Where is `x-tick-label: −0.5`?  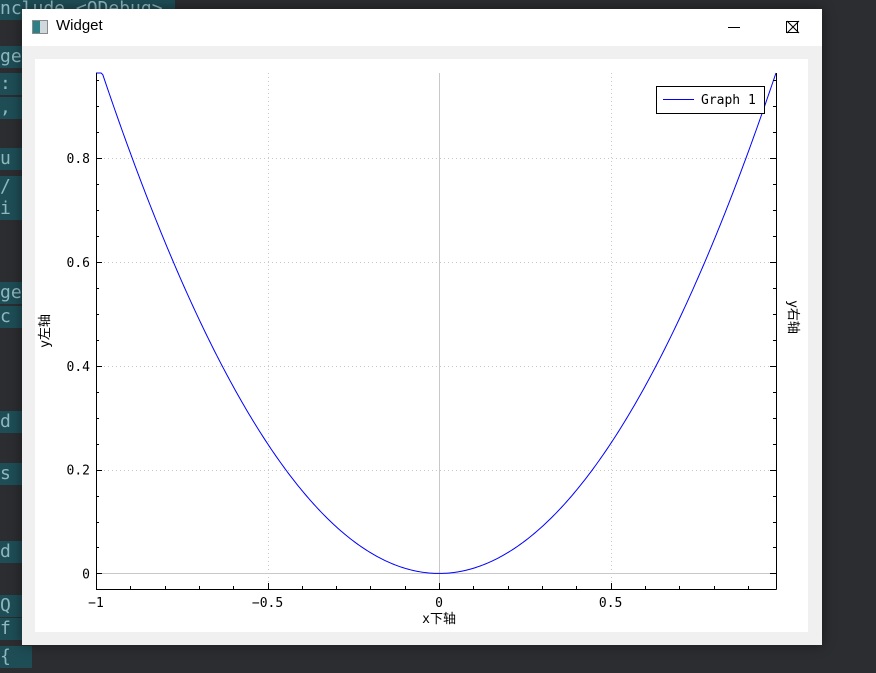
x-tick-label: −0.5 is located at coordinates (267, 603).